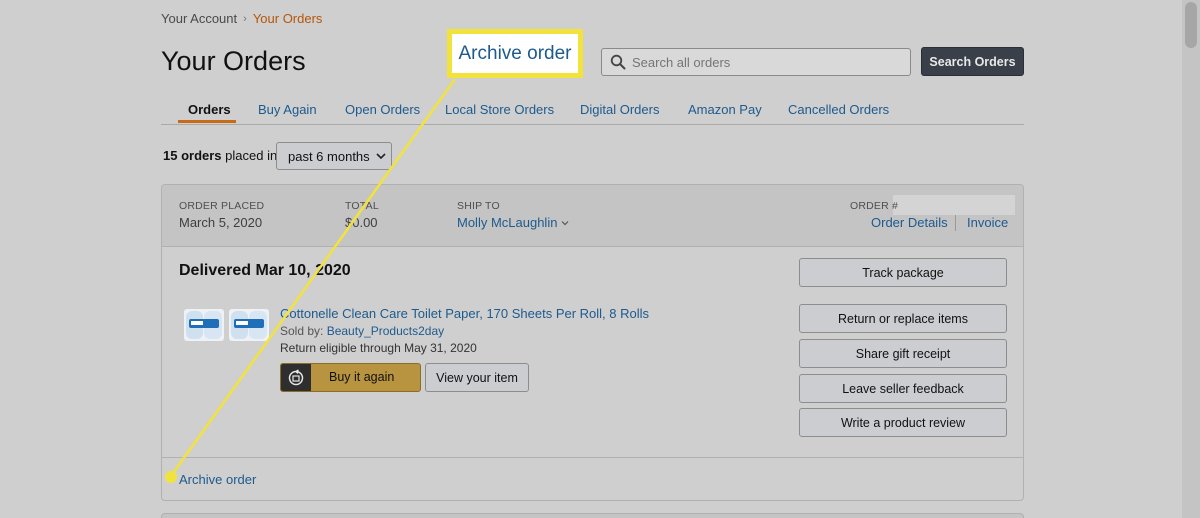 The width and height of the screenshot is (1200, 518). Describe the element at coordinates (838, 109) in the screenshot. I see `tab-cancelled-orders: Cancelled Orders` at that location.